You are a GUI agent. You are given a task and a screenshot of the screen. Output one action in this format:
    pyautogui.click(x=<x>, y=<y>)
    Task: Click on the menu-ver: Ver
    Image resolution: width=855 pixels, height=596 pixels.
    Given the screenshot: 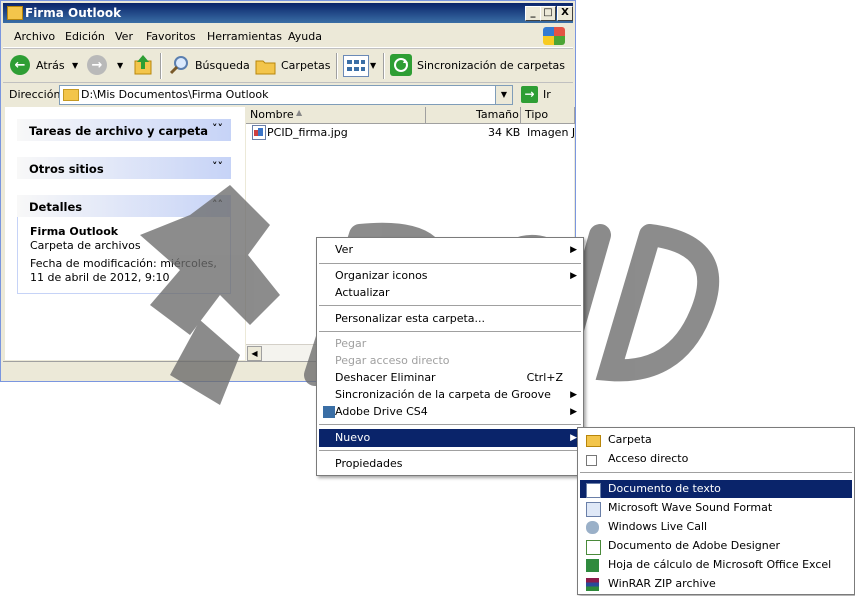 What is the action you would take?
    pyautogui.click(x=124, y=36)
    